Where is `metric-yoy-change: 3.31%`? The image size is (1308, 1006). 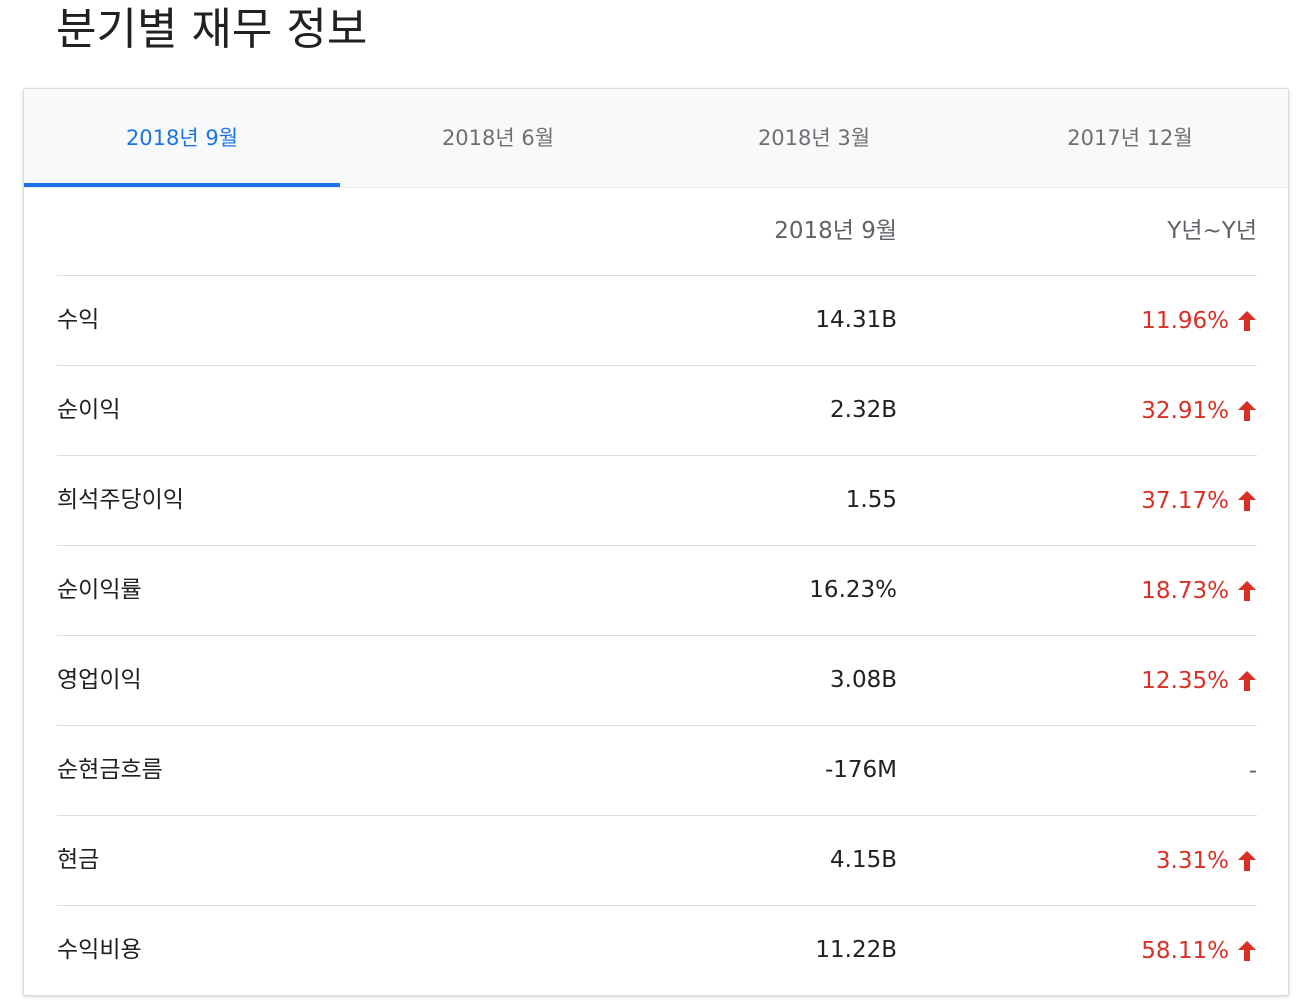
metric-yoy-change: 3.31% is located at coordinates (1206, 860).